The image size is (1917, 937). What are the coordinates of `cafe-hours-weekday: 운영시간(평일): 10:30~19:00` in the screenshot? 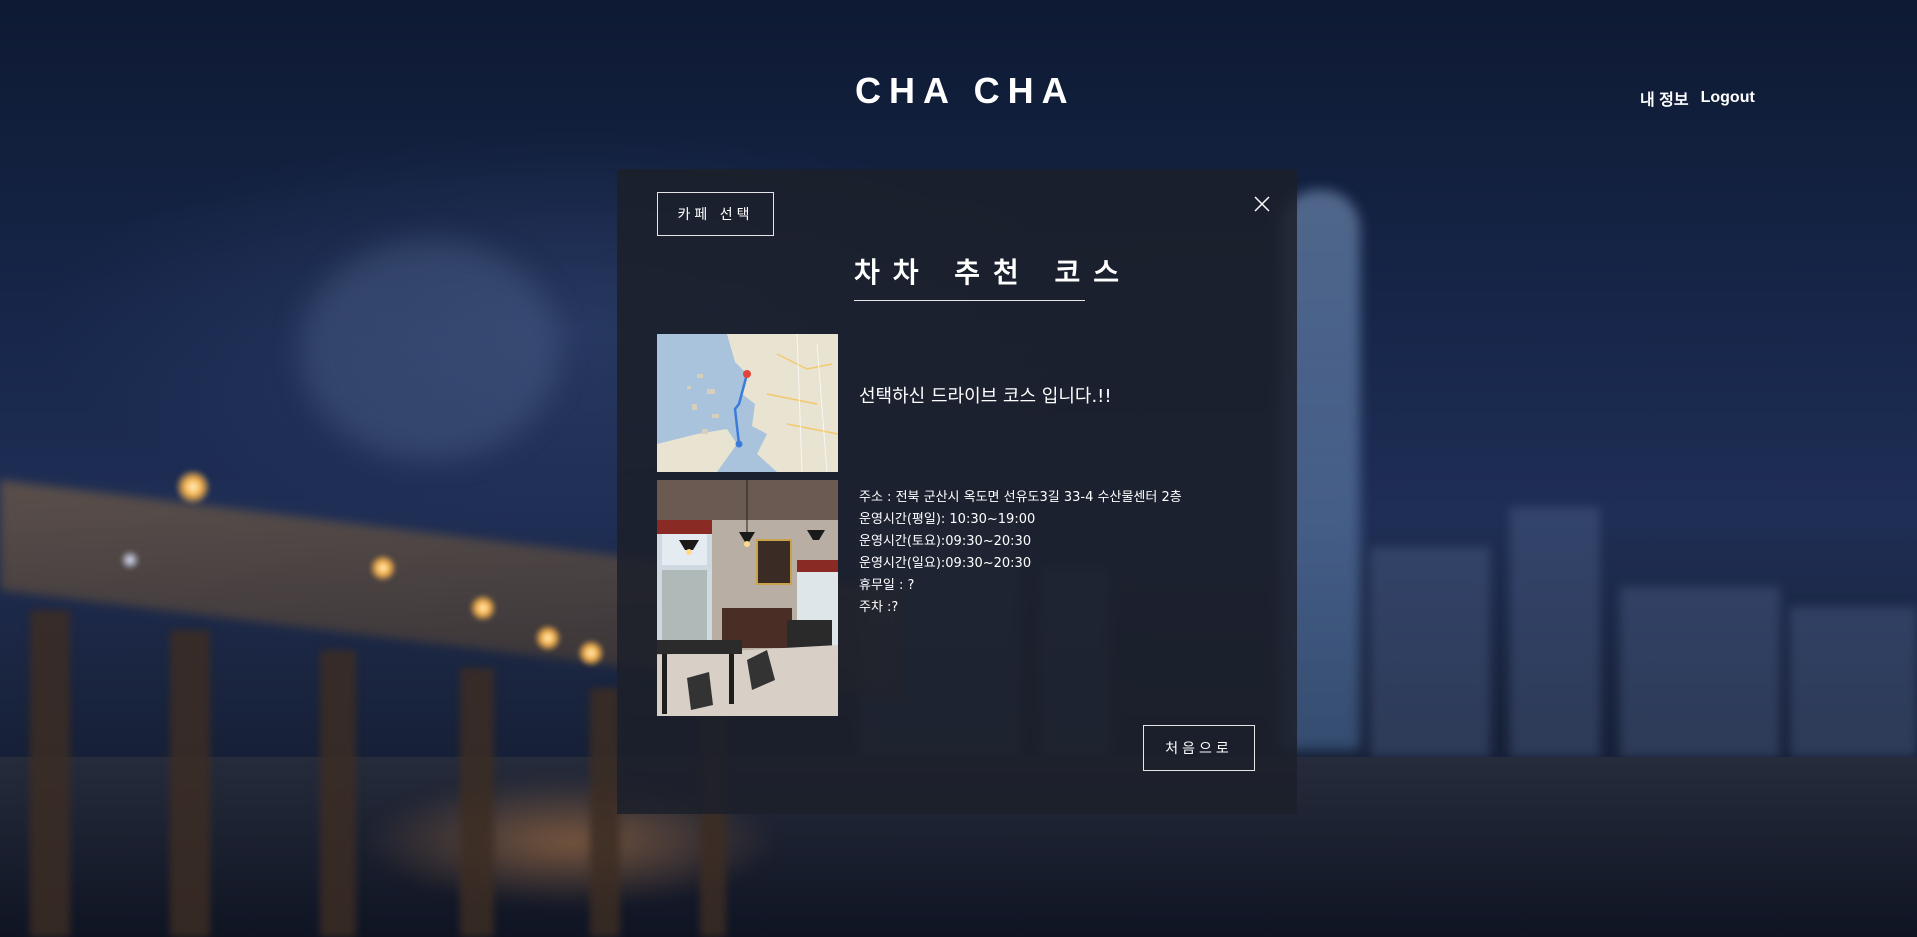 It's located at (947, 519).